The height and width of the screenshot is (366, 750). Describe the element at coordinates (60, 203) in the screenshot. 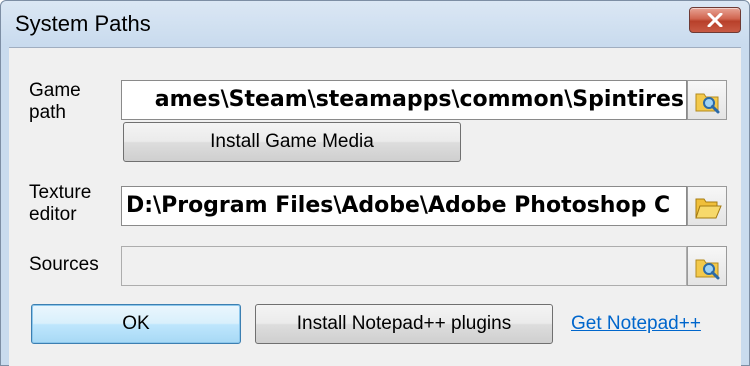

I see `texture-editor-label: Texture editor` at that location.